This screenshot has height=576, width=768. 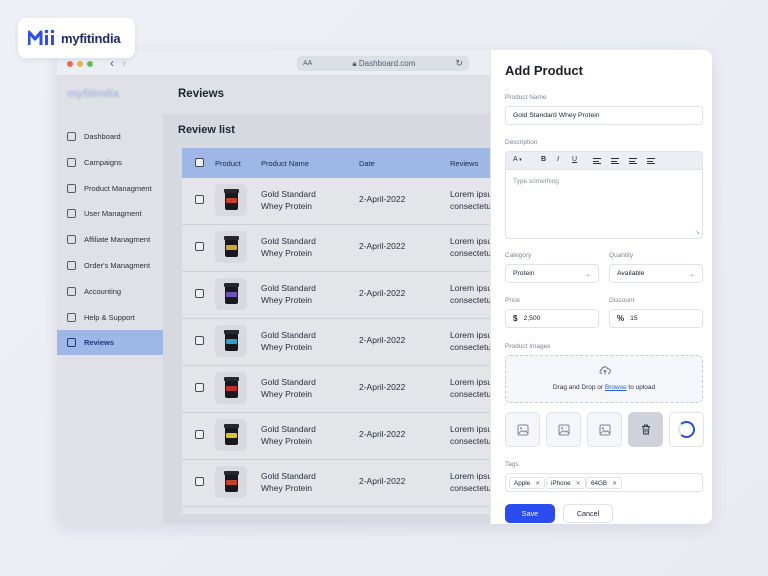 What do you see at coordinates (656, 273) in the screenshot?
I see `quantity-select: Available ⌄` at bounding box center [656, 273].